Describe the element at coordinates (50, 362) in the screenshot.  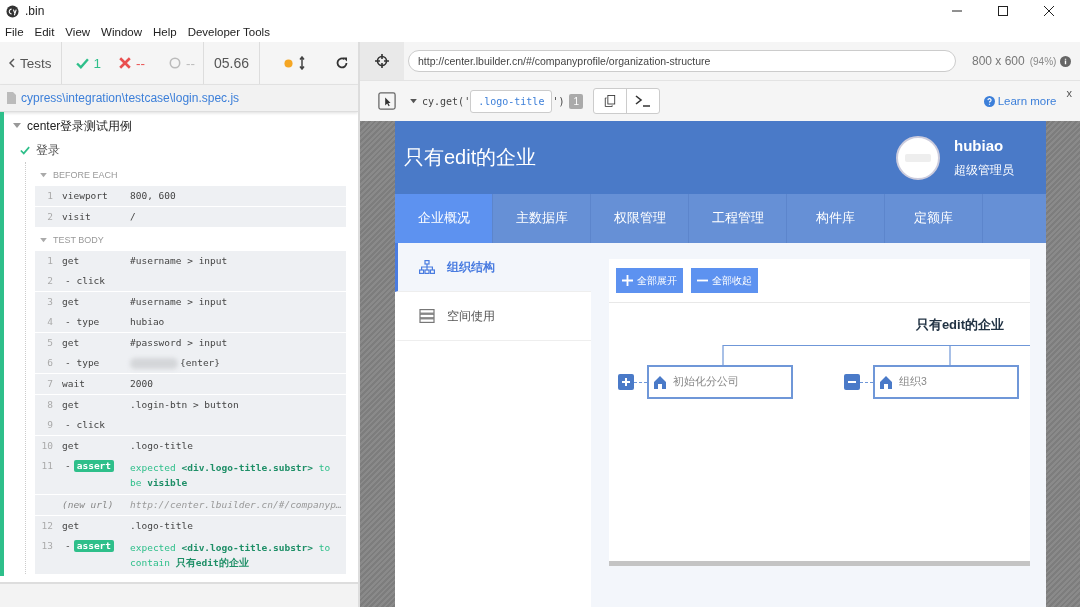
I see `line-number: 6` at that location.